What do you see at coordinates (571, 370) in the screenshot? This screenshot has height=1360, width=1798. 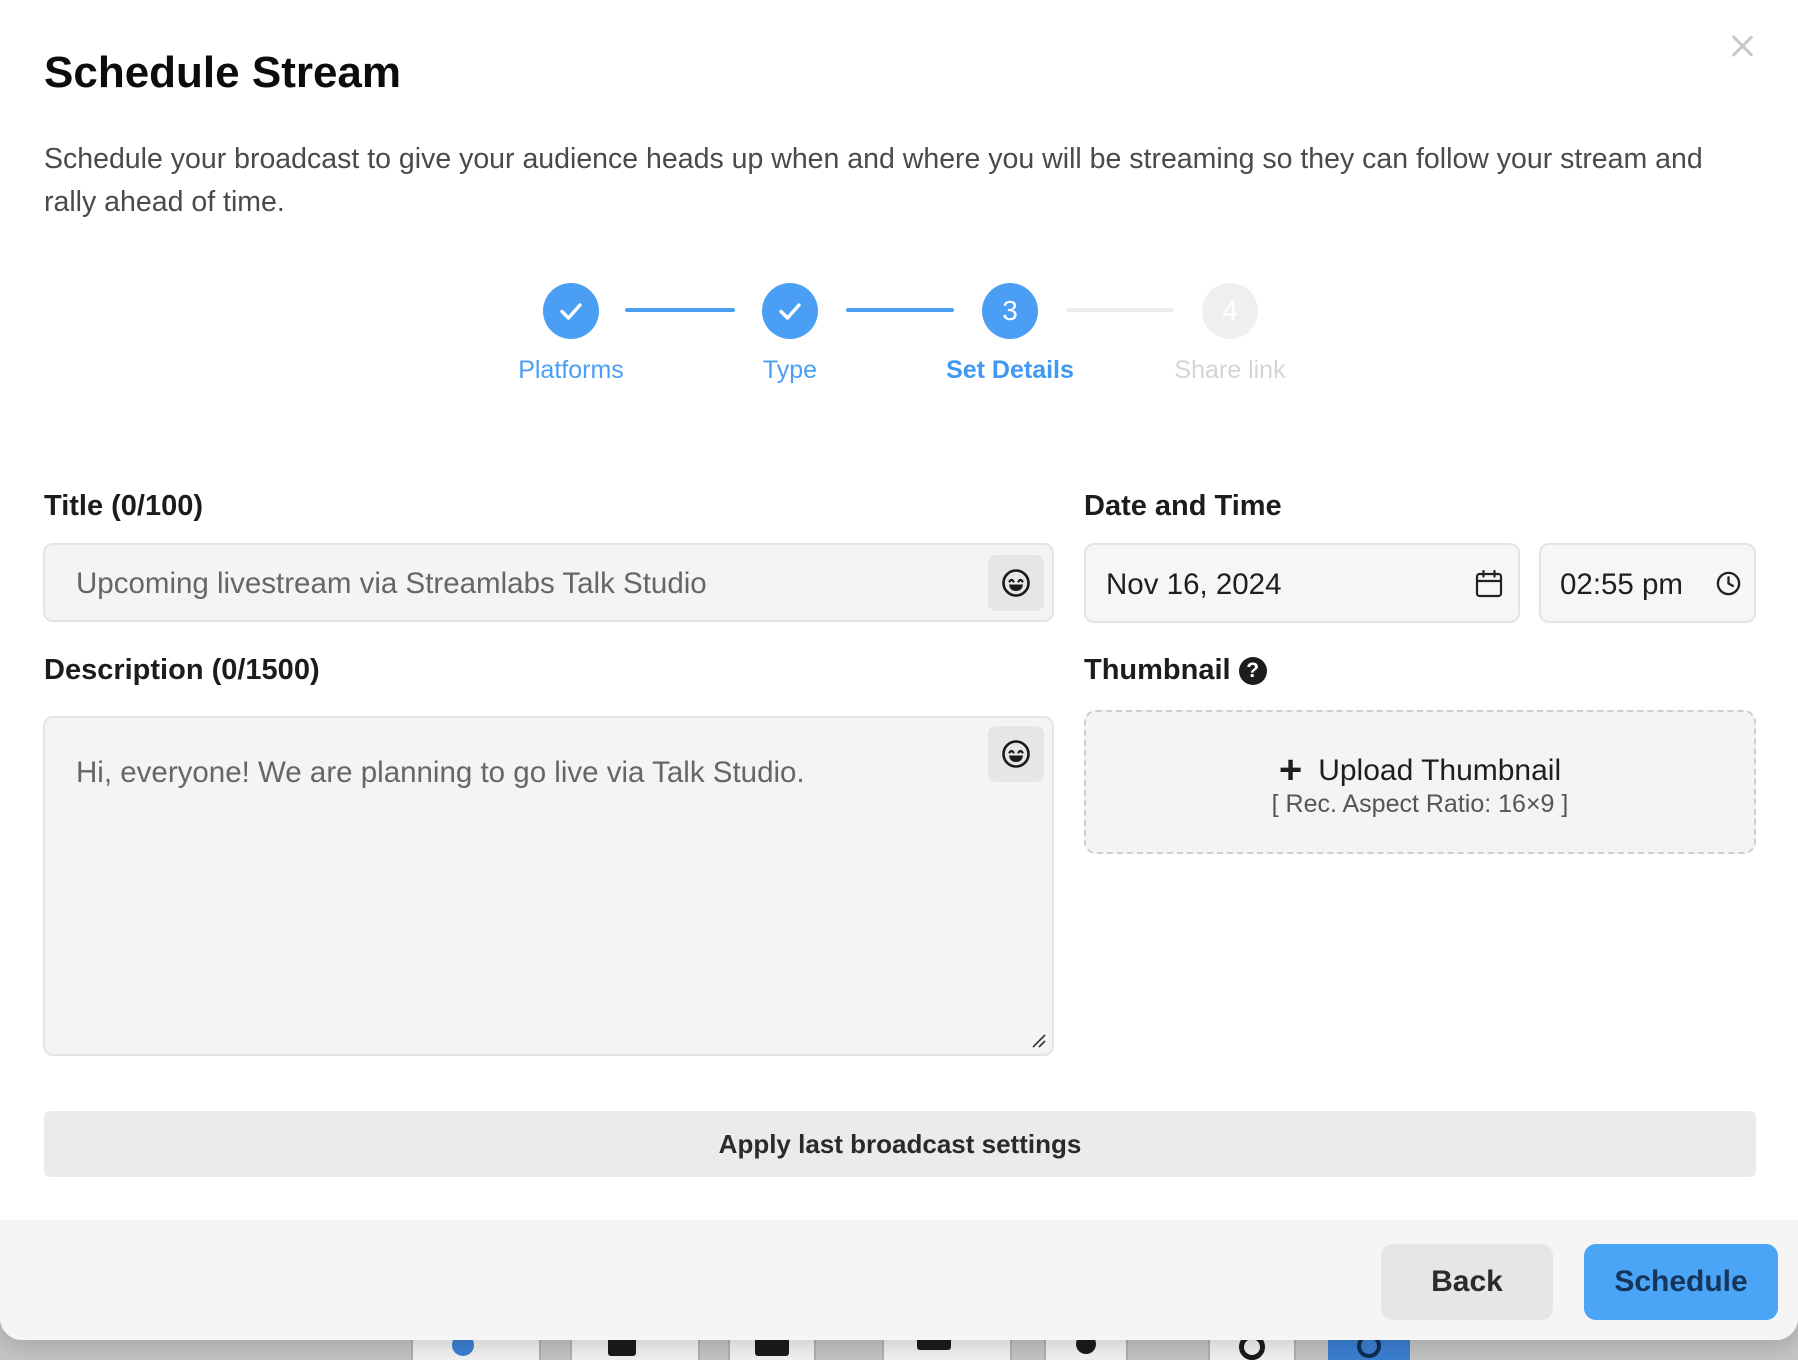 I see `step-label-platforms: Platforms` at bounding box center [571, 370].